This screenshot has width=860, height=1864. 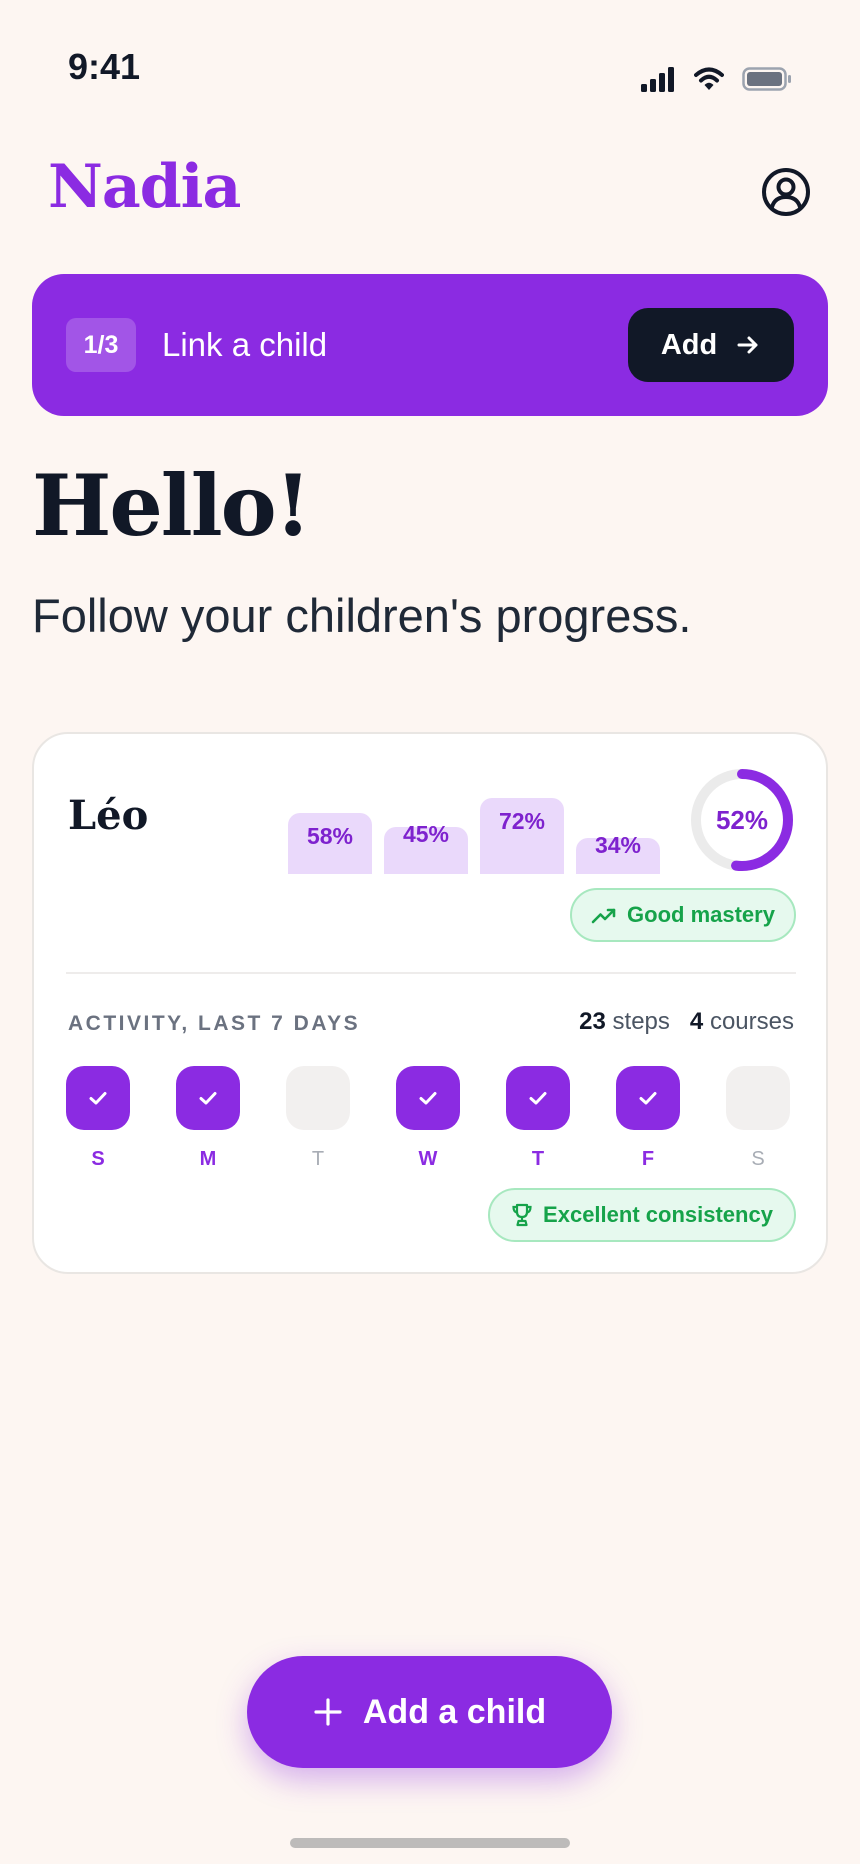 I want to click on account-button, so click(x=786, y=192).